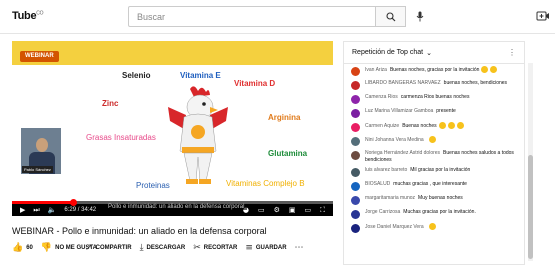  What do you see at coordinates (390, 198) in the screenshot?
I see `chat-author: margaritamaria munoz` at bounding box center [390, 198].